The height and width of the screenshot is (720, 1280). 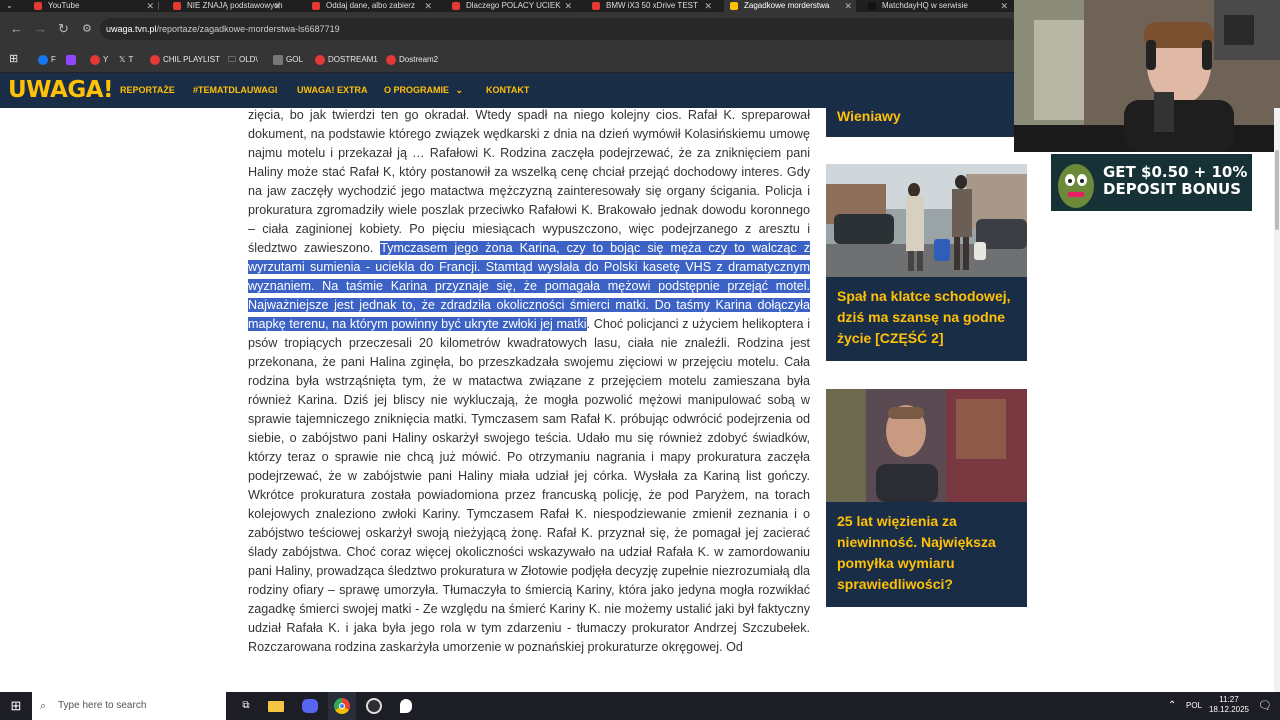 I want to click on tab-title: MatchdayHQ w serwisie, so click(x=925, y=5).